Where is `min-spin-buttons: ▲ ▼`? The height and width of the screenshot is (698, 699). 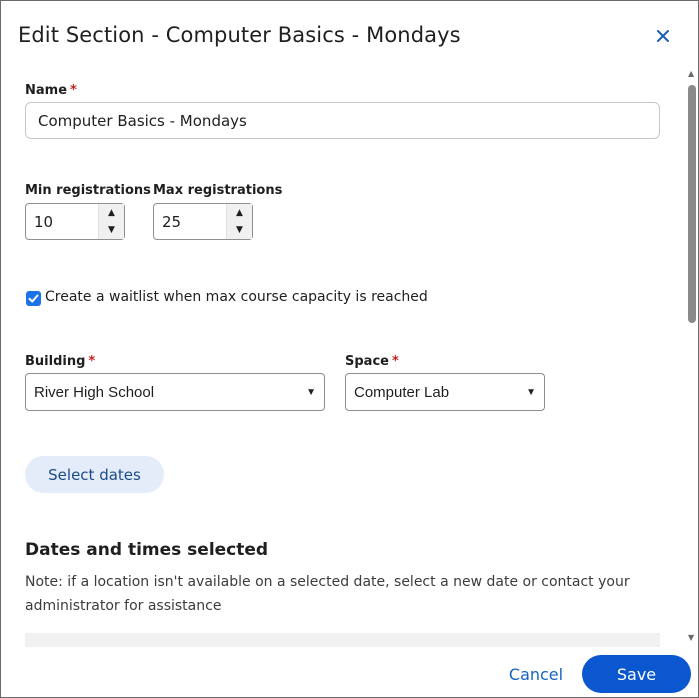 min-spin-buttons: ▲ ▼ is located at coordinates (111, 221).